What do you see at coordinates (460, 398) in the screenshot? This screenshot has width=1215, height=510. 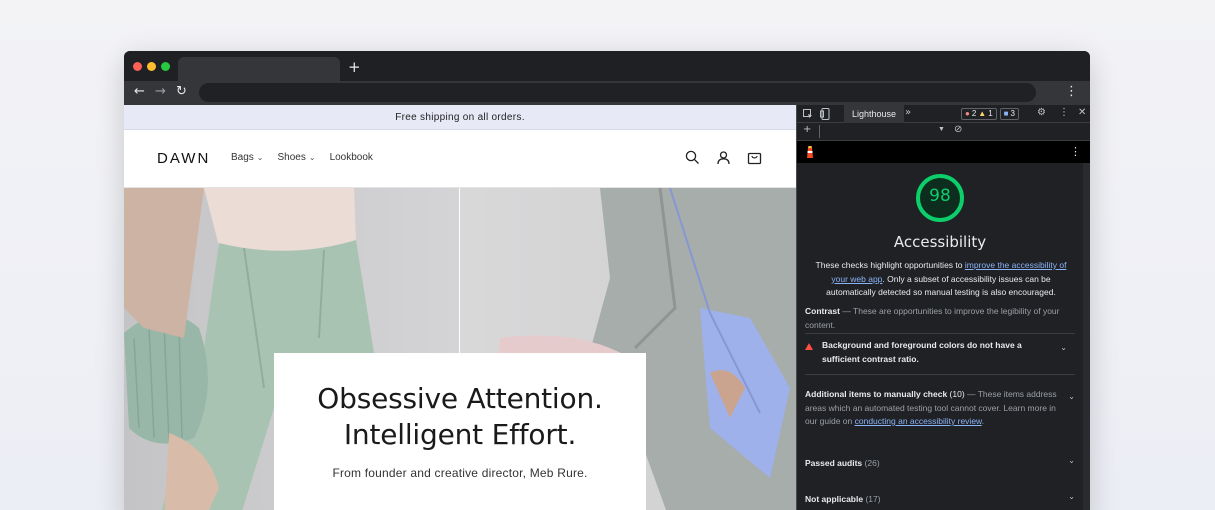 I see `hero-headline-line1: Obsessive Attention.` at bounding box center [460, 398].